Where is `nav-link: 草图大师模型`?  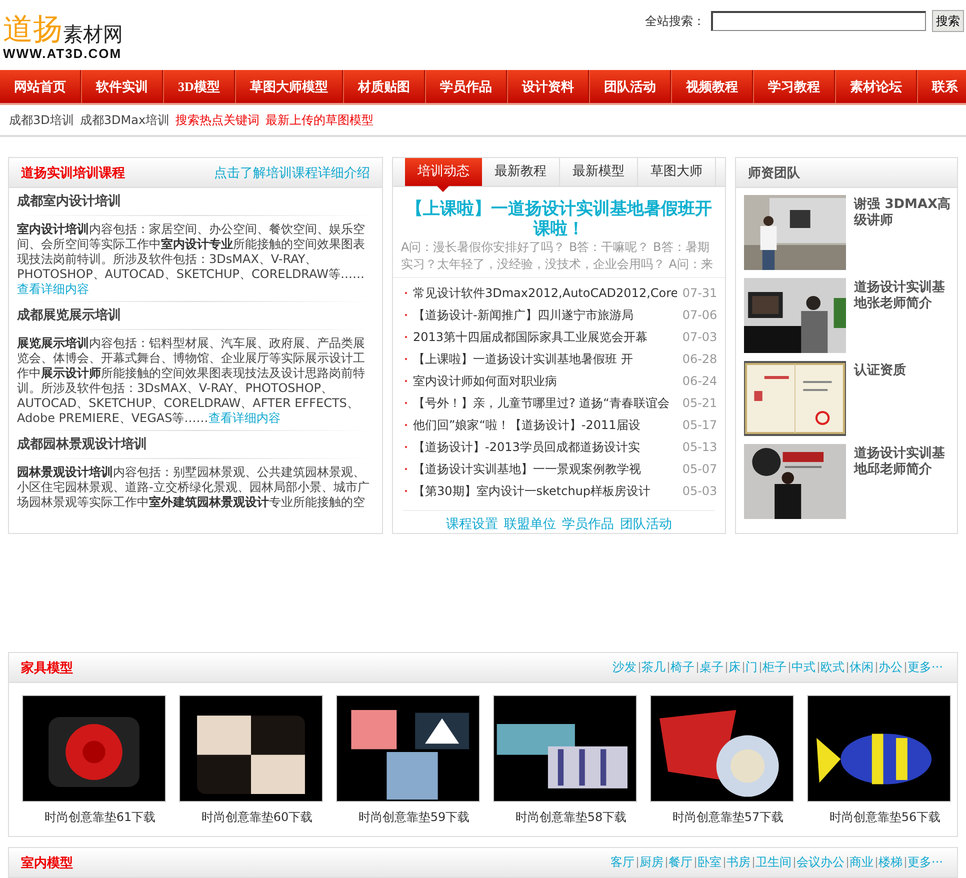
nav-link: 草图大师模型 is located at coordinates (288, 86).